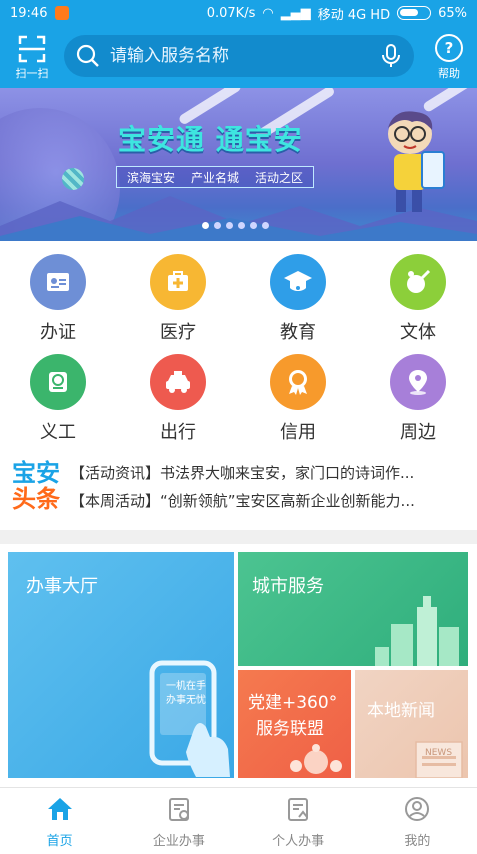 The image size is (477, 854). I want to click on search-bar, so click(239, 56).